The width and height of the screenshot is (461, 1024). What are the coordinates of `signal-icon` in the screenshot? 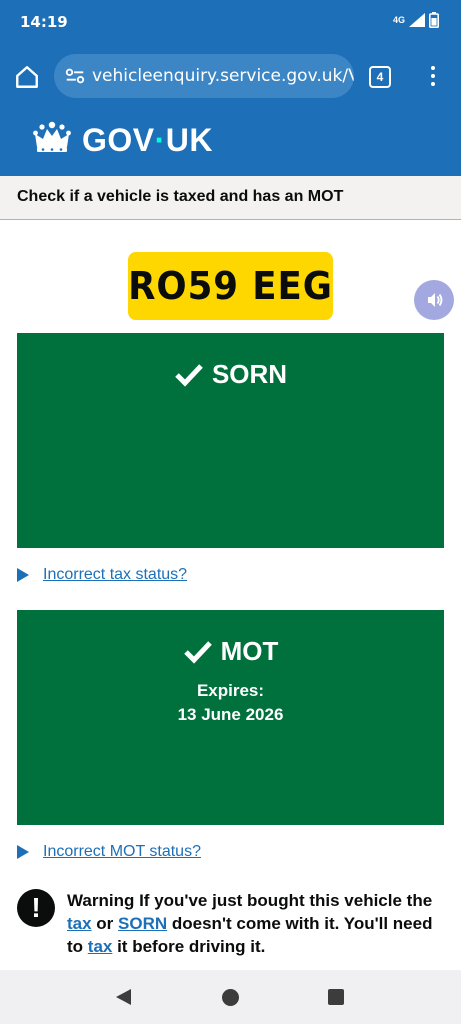 It's located at (417, 20).